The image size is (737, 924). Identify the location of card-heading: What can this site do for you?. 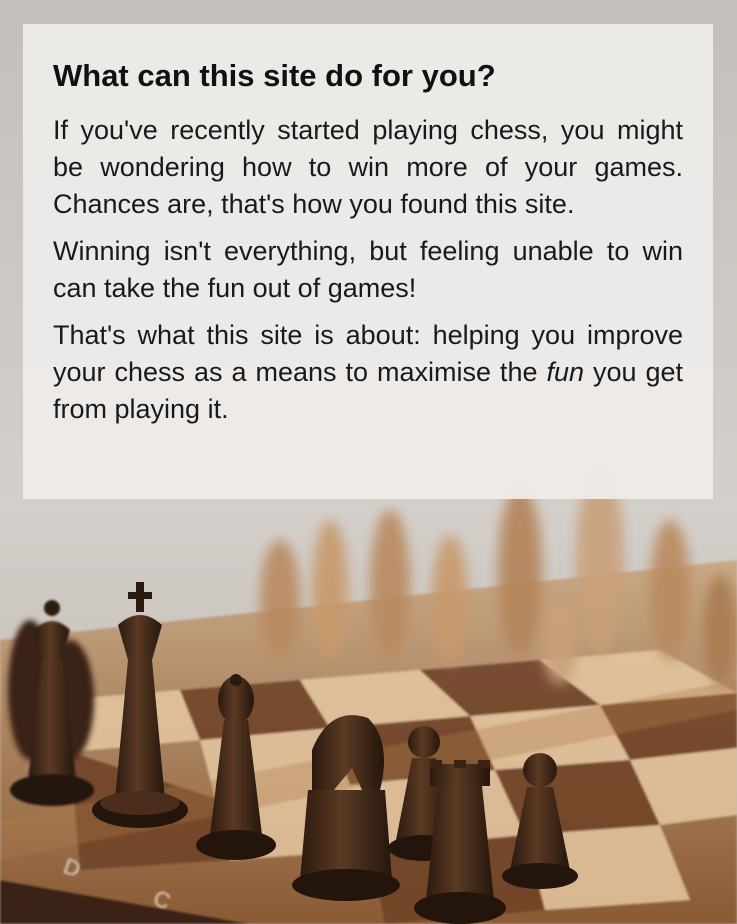
(274, 75).